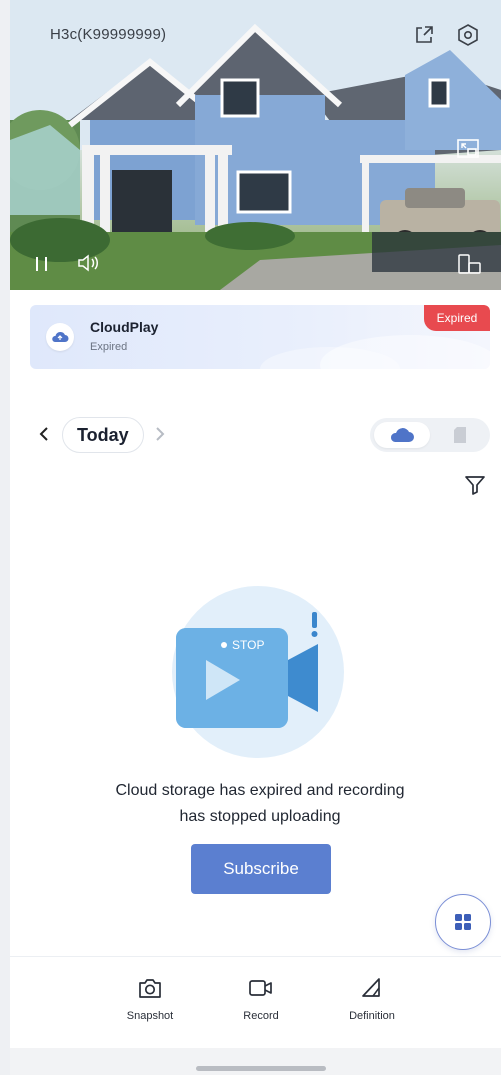 Image resolution: width=501 pixels, height=1075 pixels. What do you see at coordinates (60, 337) in the screenshot?
I see `cloud-upload-icon` at bounding box center [60, 337].